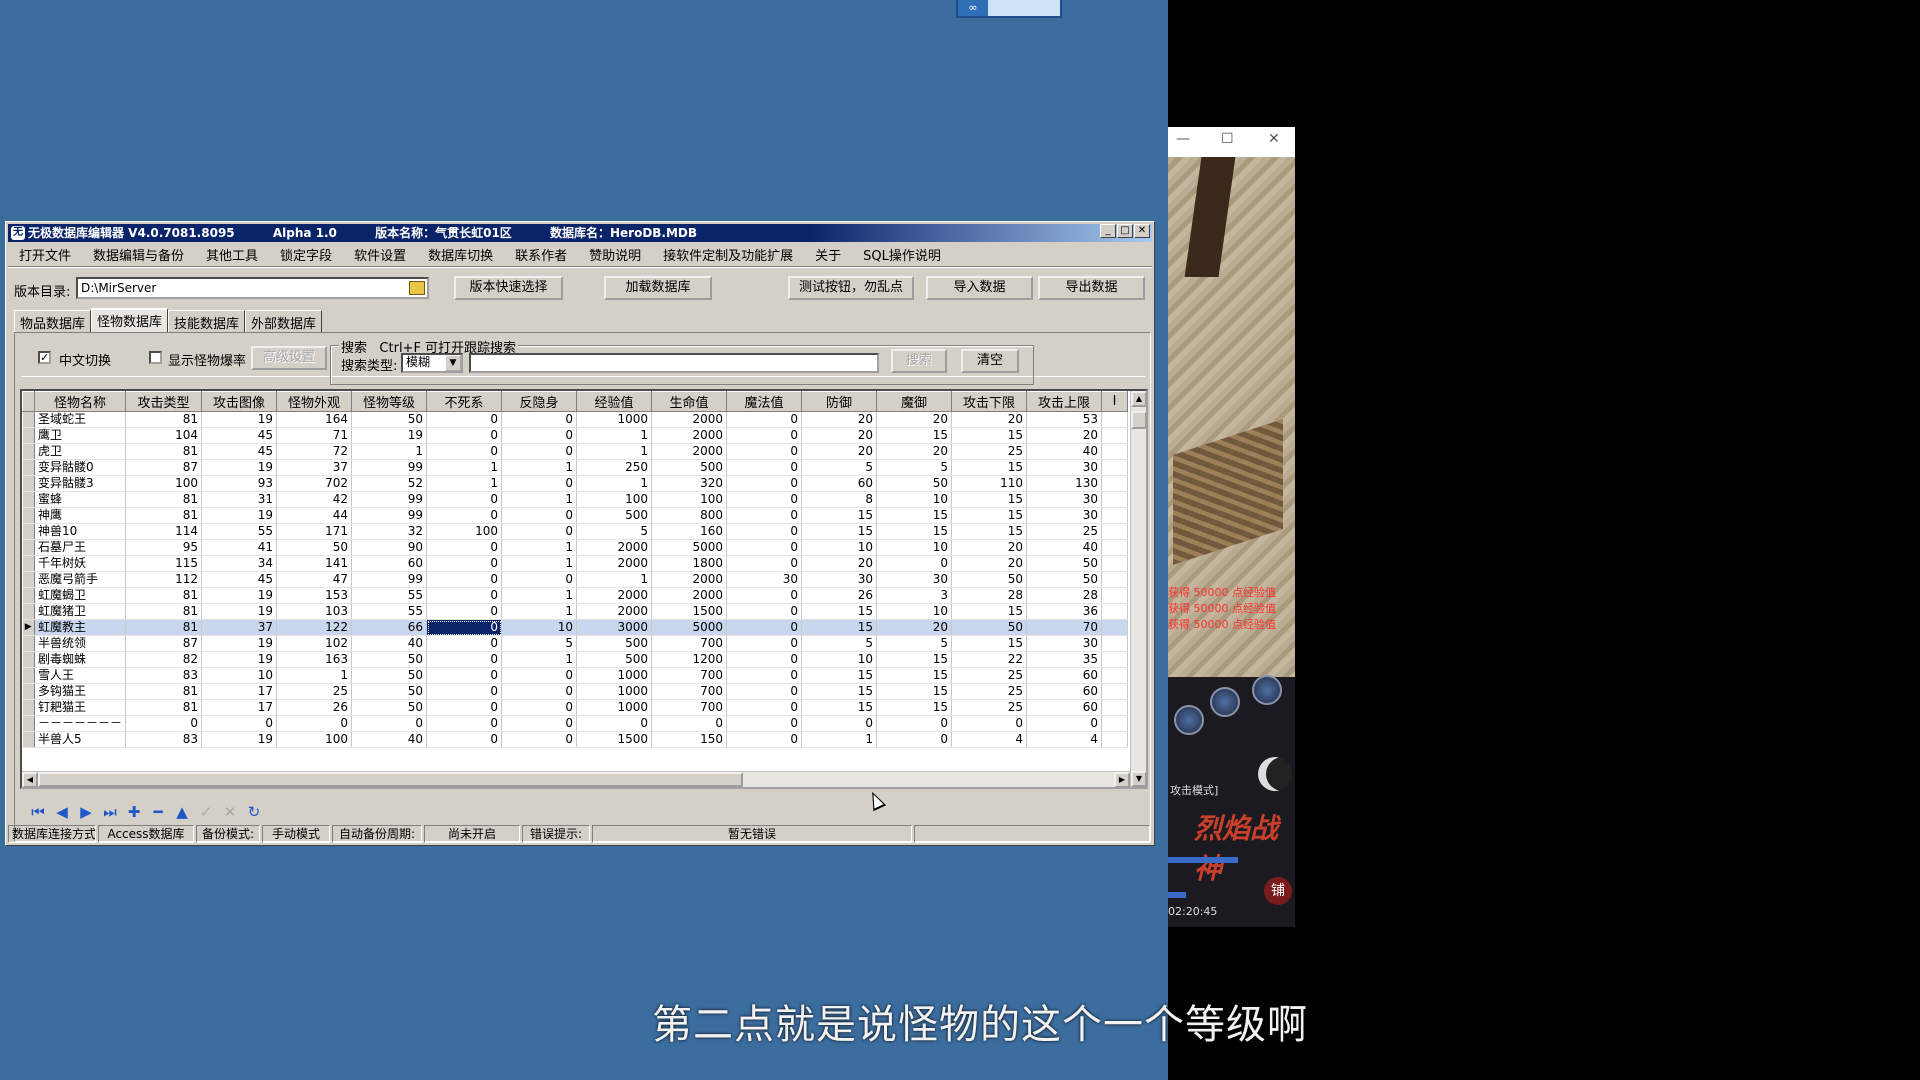  I want to click on table-cell: 55, so click(389, 595).